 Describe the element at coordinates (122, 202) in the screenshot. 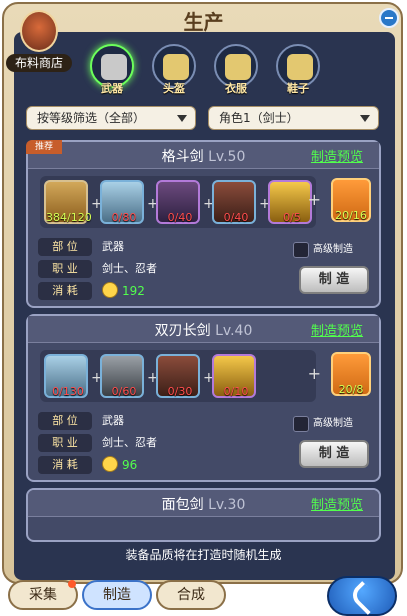

I see `material-slot: 0/80` at that location.